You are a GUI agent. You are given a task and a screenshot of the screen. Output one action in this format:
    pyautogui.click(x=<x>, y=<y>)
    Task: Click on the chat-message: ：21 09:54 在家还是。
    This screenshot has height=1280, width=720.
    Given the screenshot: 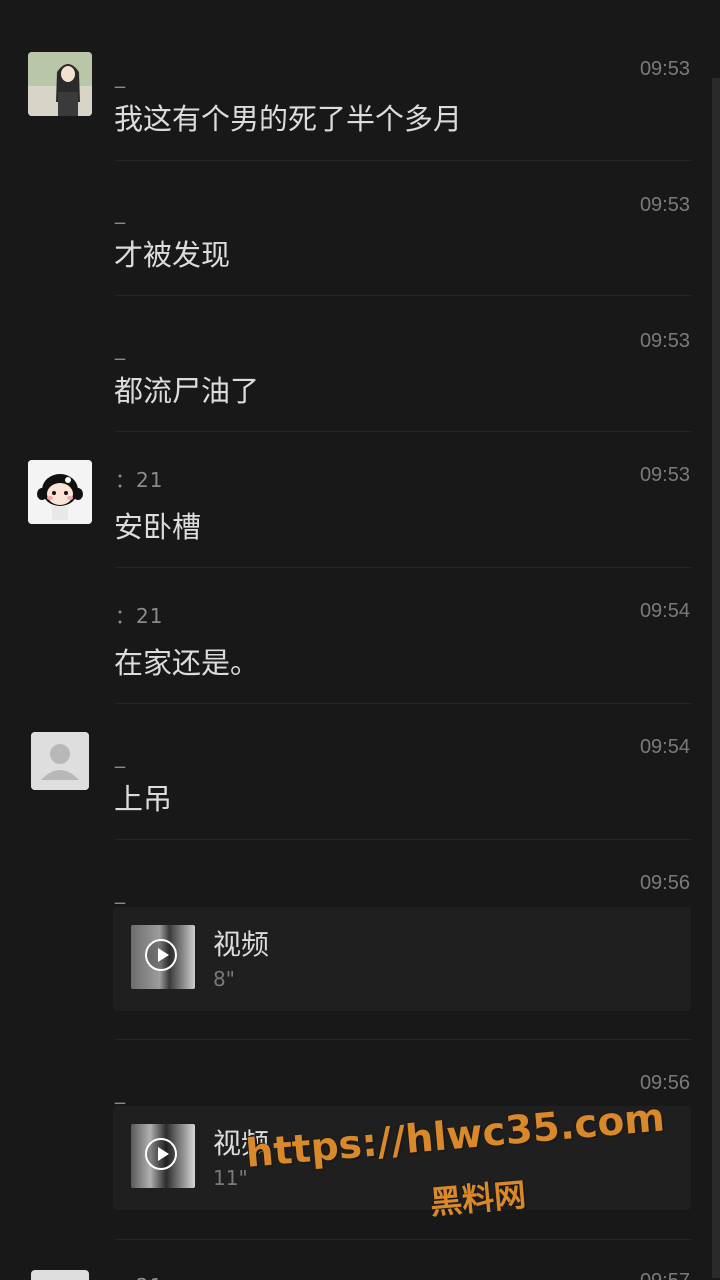 What is the action you would take?
    pyautogui.click(x=356, y=636)
    